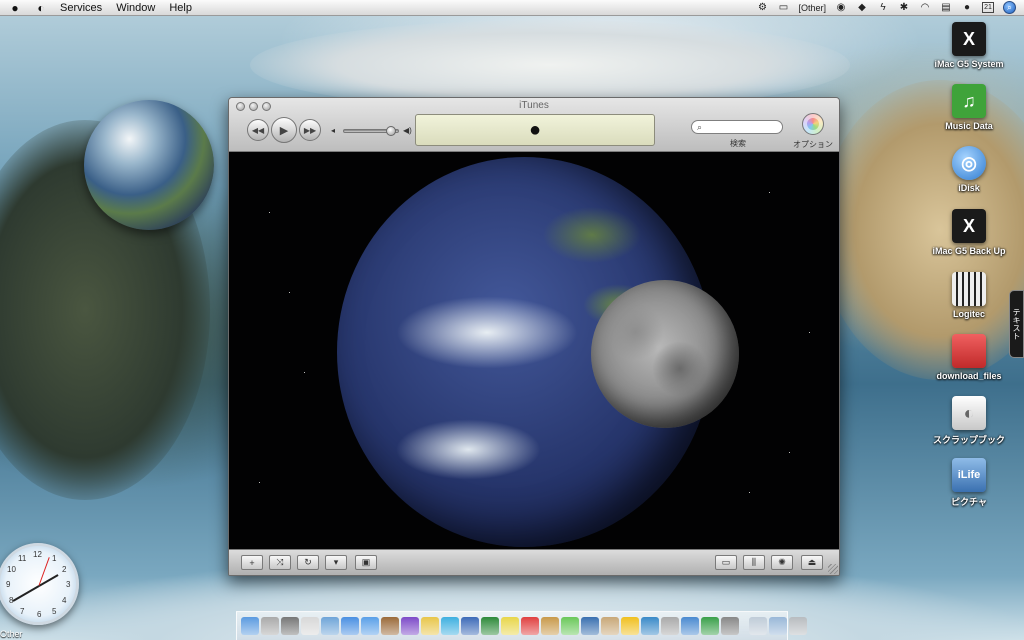 The width and height of the screenshot is (1024, 640). What do you see at coordinates (280, 562) in the screenshot?
I see `shuffle-button: ⤨` at bounding box center [280, 562].